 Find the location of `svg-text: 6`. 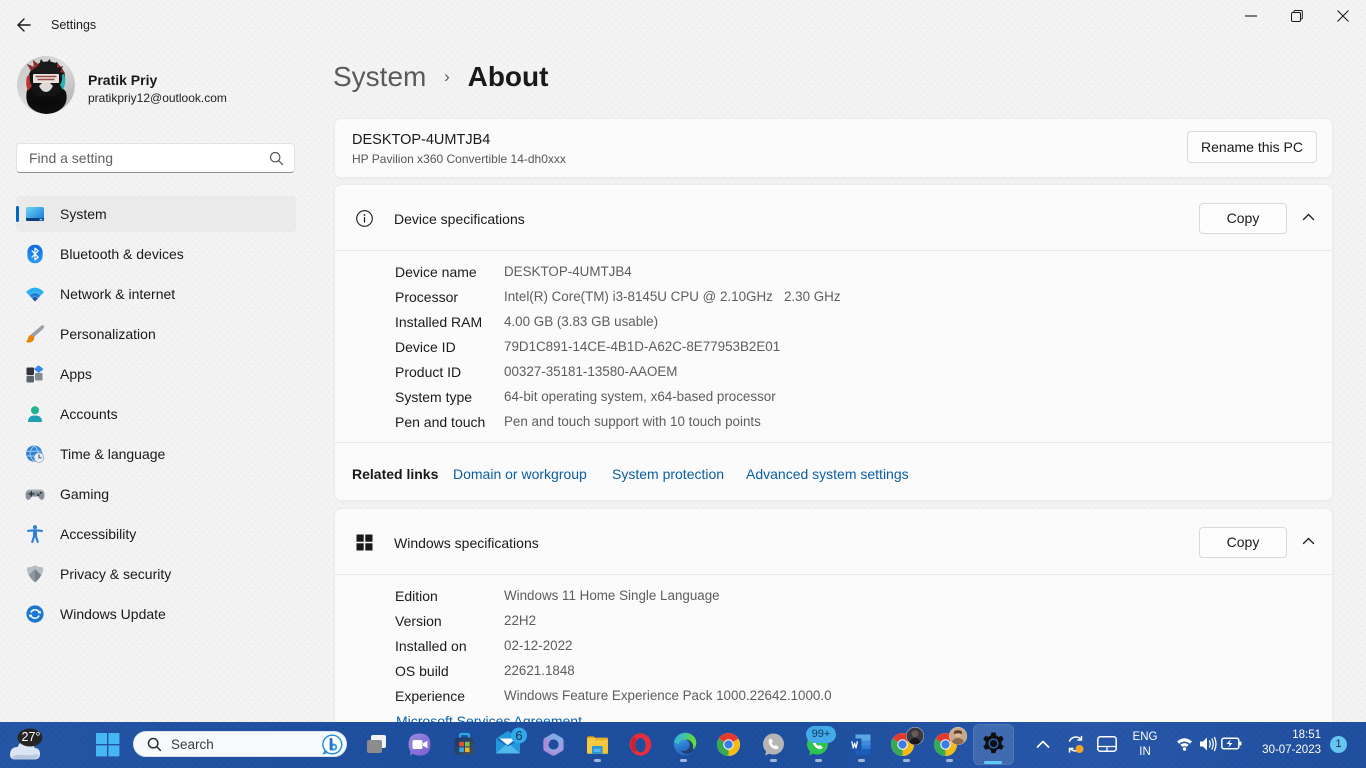

svg-text: 6 is located at coordinates (518, 735).